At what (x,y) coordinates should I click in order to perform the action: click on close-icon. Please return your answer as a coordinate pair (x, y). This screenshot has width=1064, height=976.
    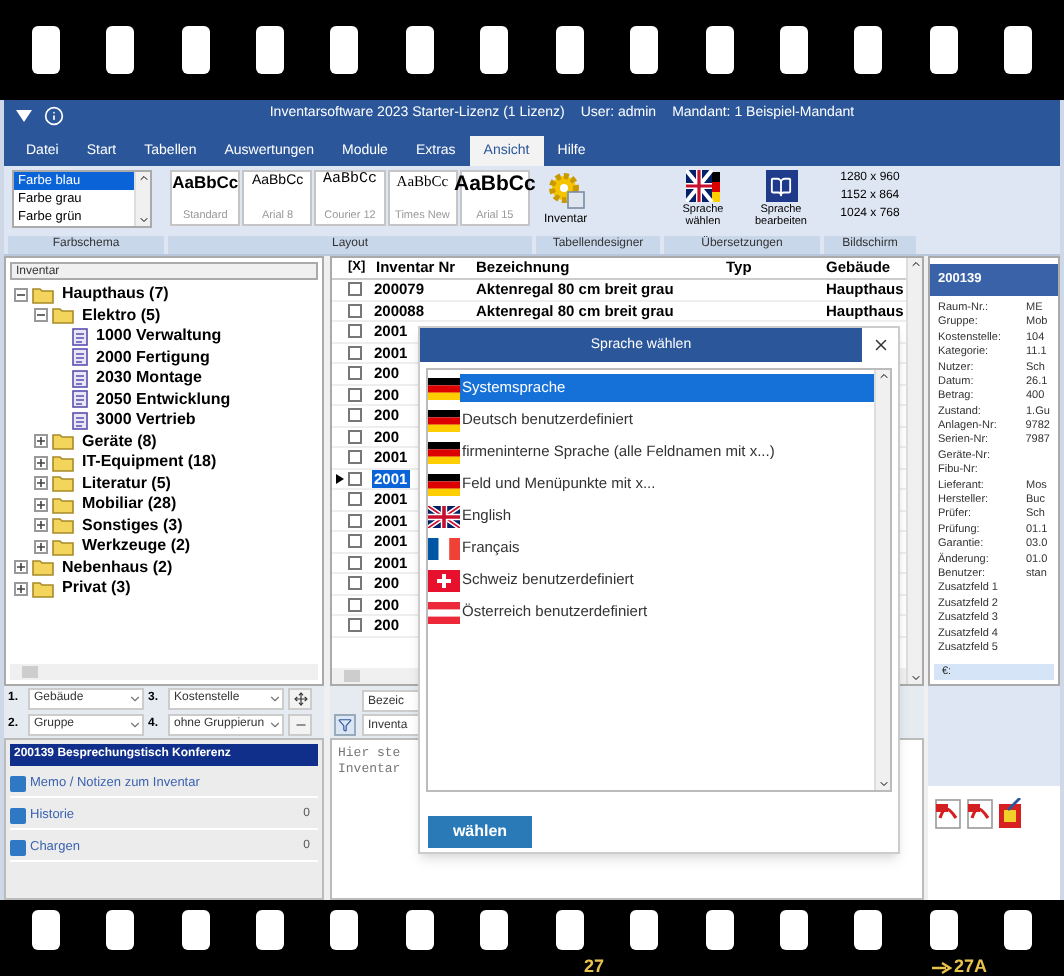
    Looking at the image, I should click on (880, 345).